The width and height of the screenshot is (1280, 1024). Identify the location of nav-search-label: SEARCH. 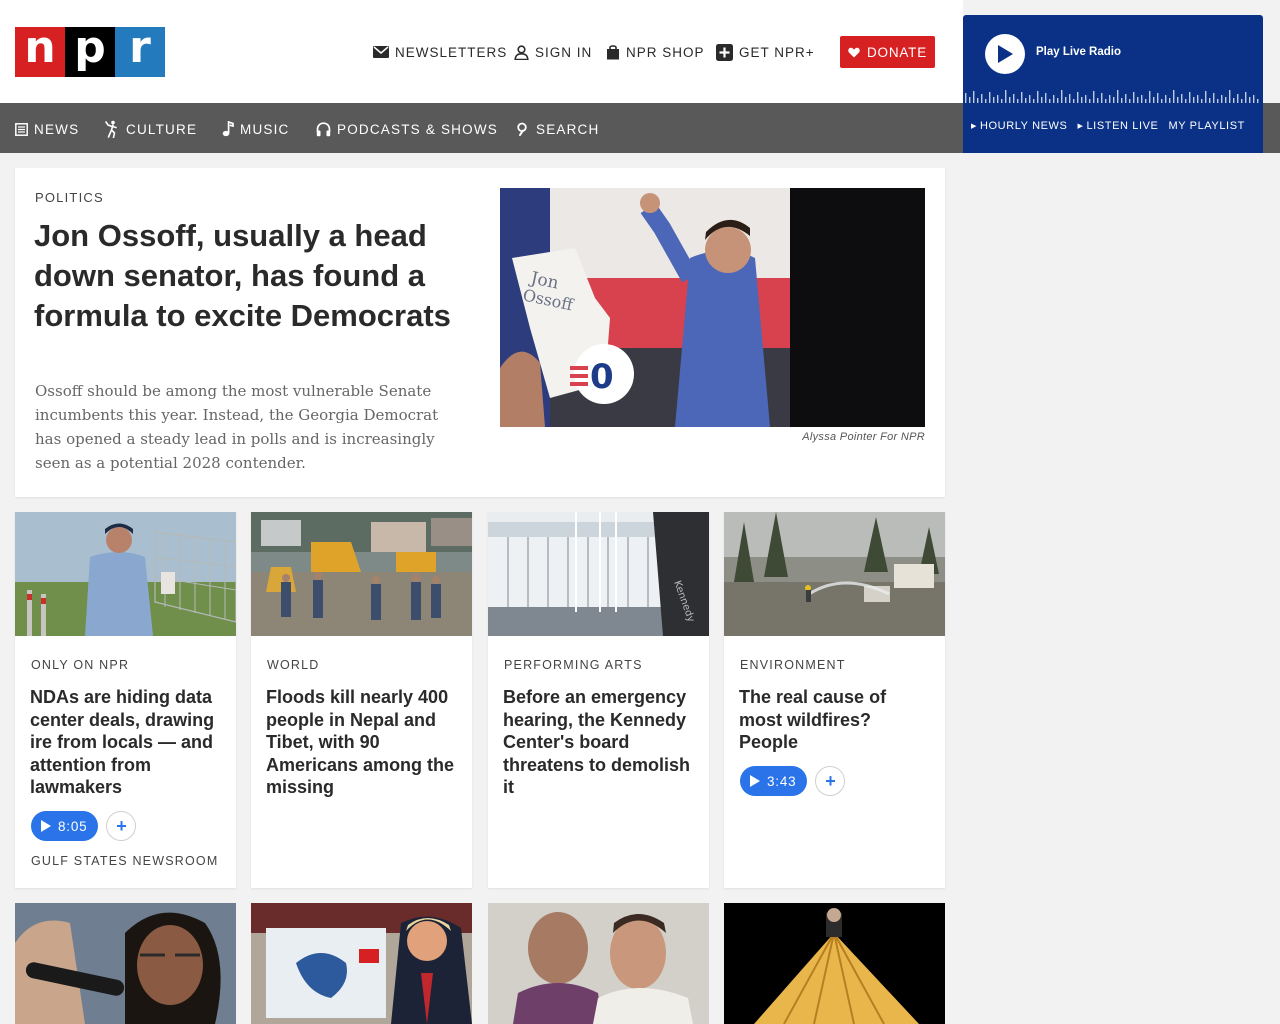
(568, 129).